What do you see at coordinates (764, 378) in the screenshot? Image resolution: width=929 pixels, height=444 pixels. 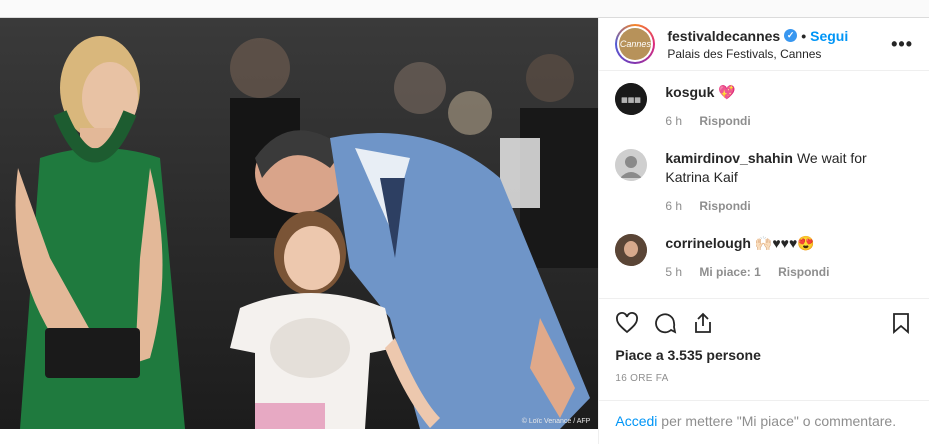 I see `post-timestamp: 16 ORE FA` at bounding box center [764, 378].